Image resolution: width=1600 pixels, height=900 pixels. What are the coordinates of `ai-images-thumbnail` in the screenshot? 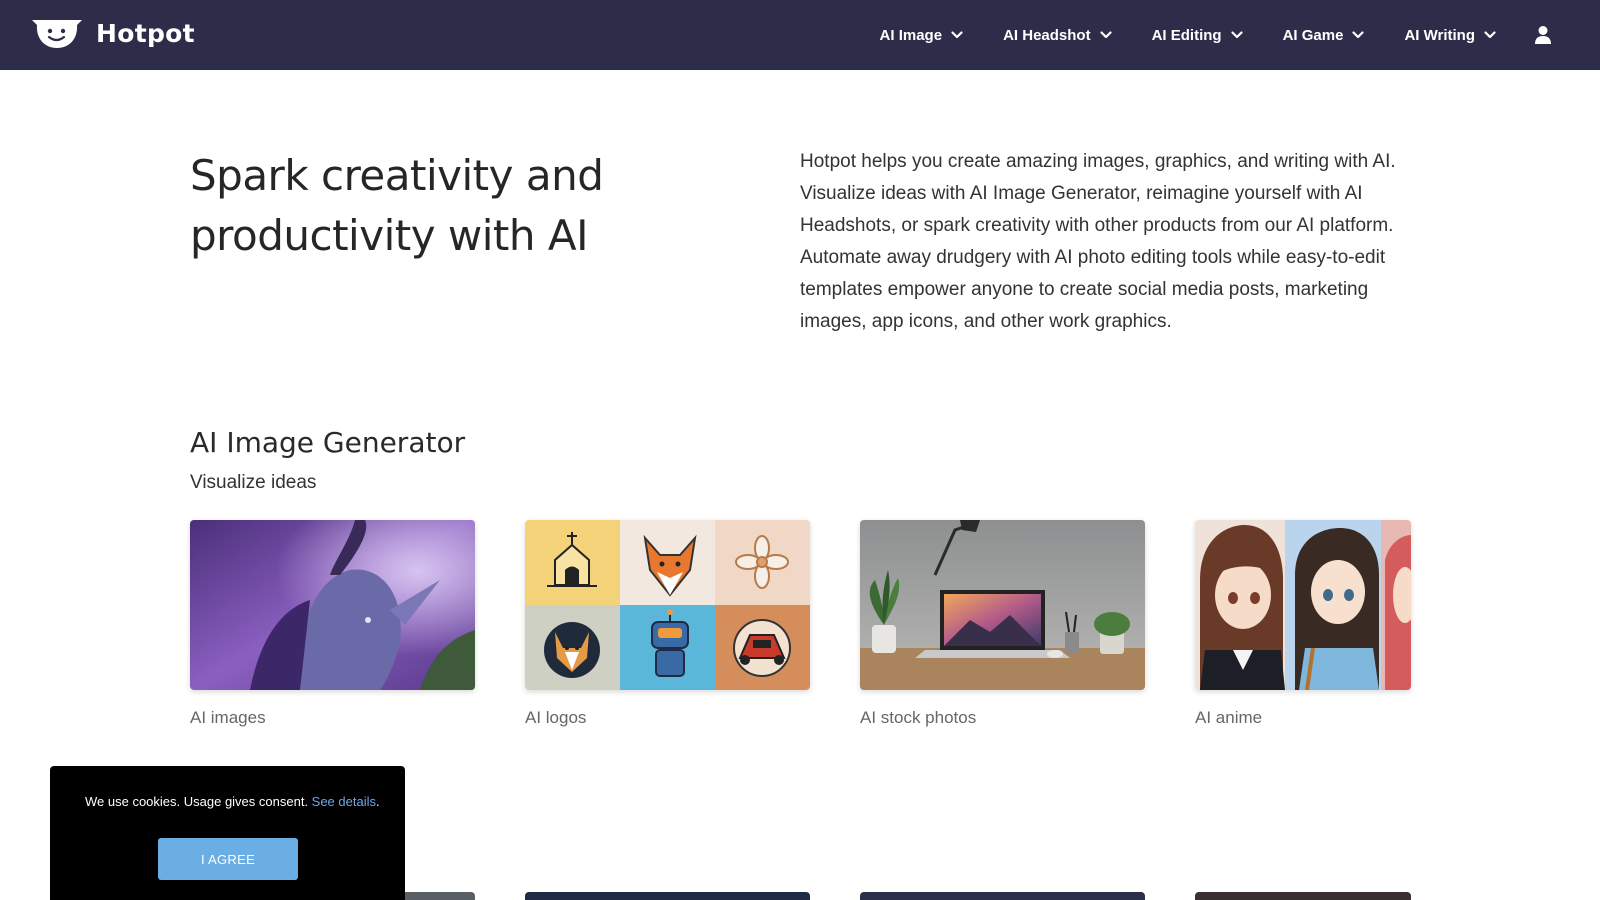 It's located at (332, 605).